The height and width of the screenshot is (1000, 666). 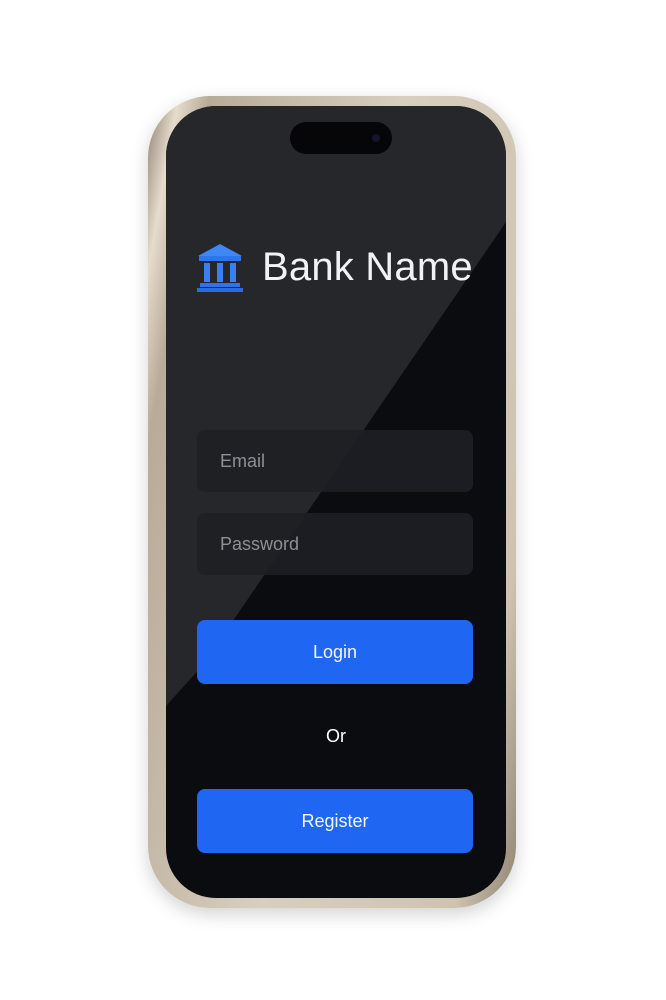 I want to click on bank-building-icon, so click(x=220, y=268).